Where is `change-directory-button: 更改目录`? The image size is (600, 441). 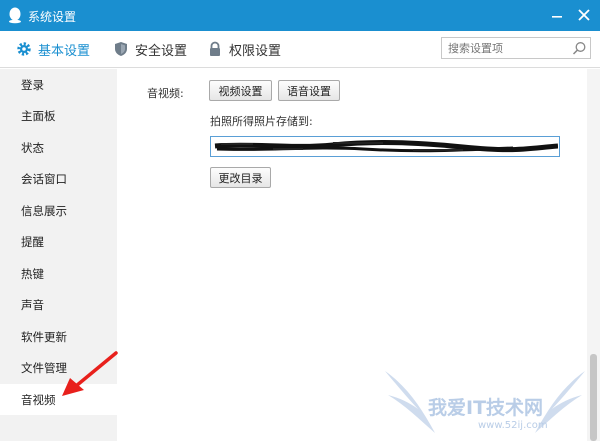
change-directory-button: 更改目录 is located at coordinates (240, 177).